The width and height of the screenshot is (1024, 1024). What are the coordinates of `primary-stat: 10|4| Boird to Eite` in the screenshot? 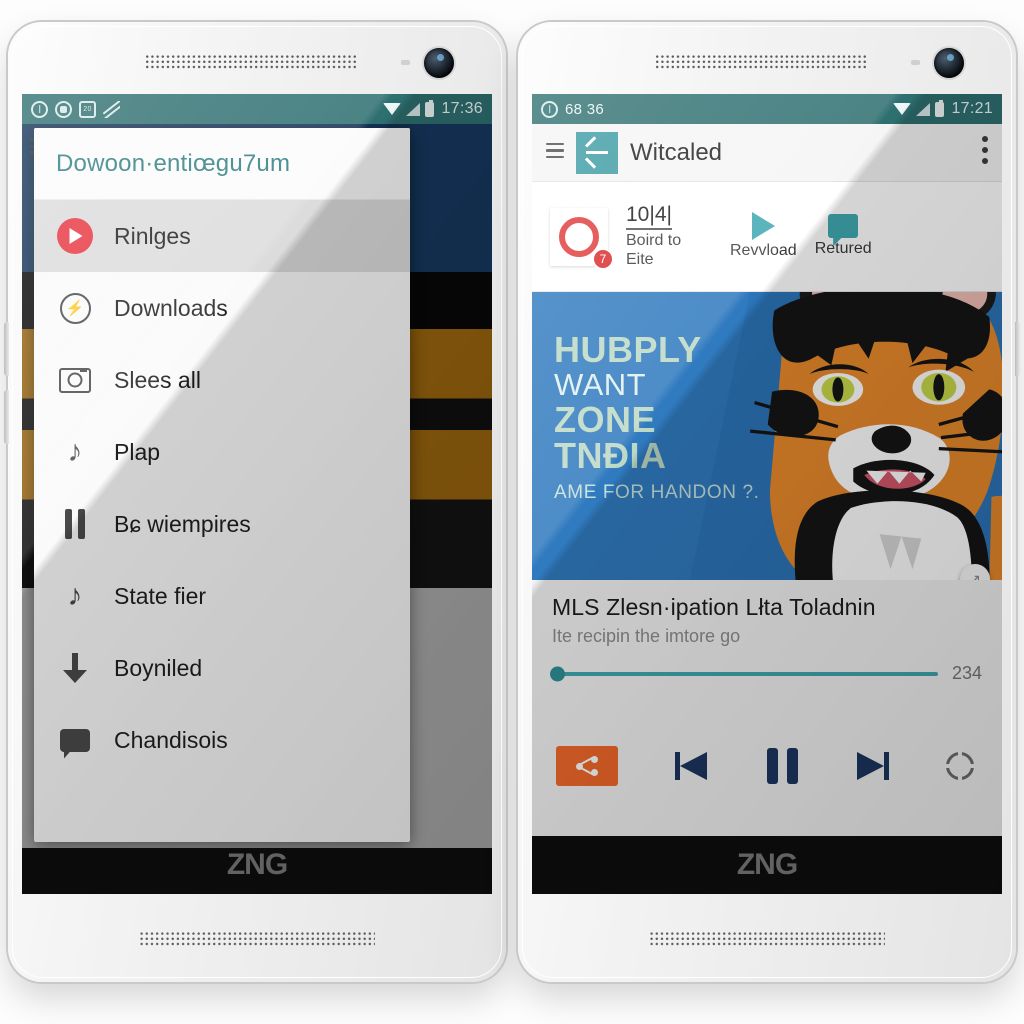 It's located at (669, 236).